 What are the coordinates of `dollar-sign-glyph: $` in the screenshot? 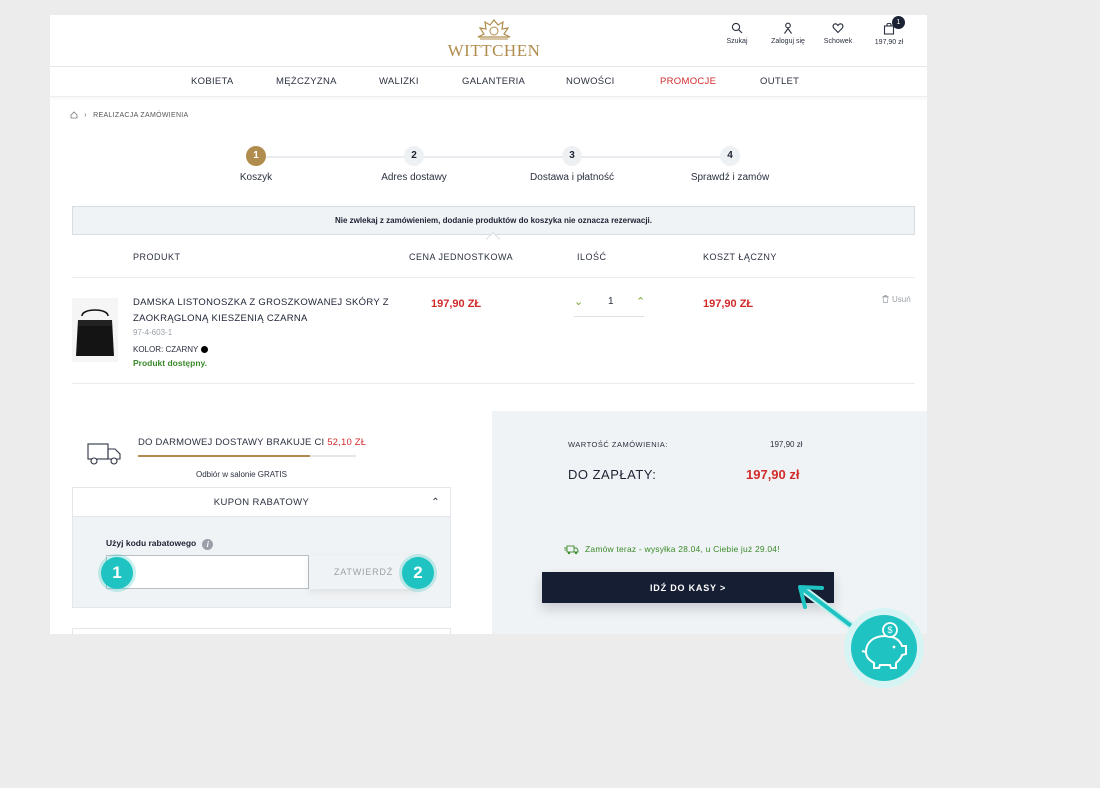 It's located at (889, 630).